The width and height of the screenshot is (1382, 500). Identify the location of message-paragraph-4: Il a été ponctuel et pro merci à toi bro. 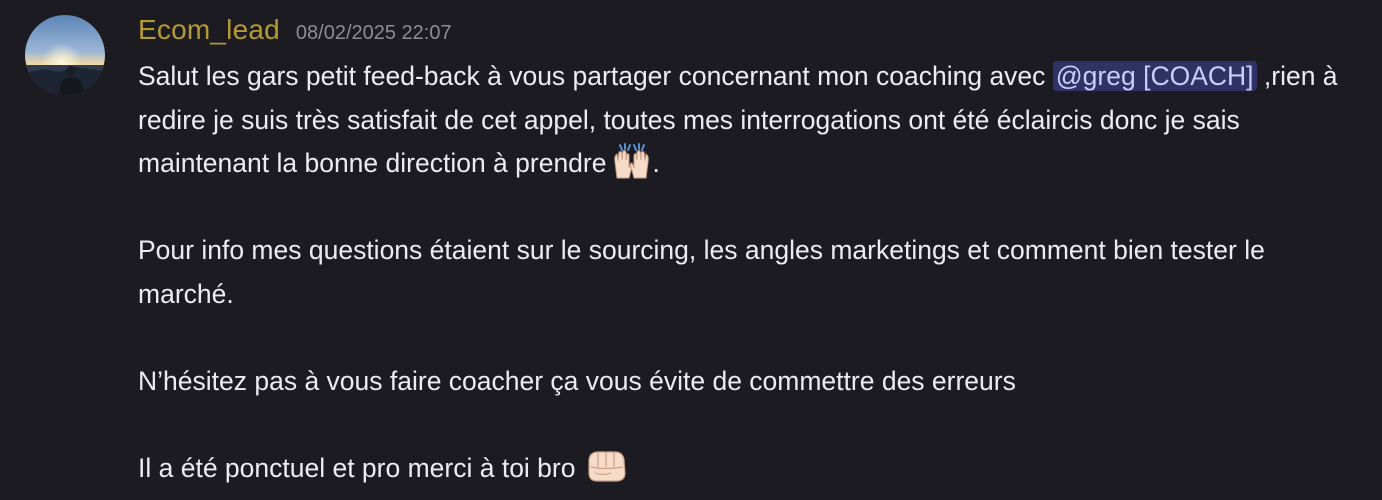
(740, 469).